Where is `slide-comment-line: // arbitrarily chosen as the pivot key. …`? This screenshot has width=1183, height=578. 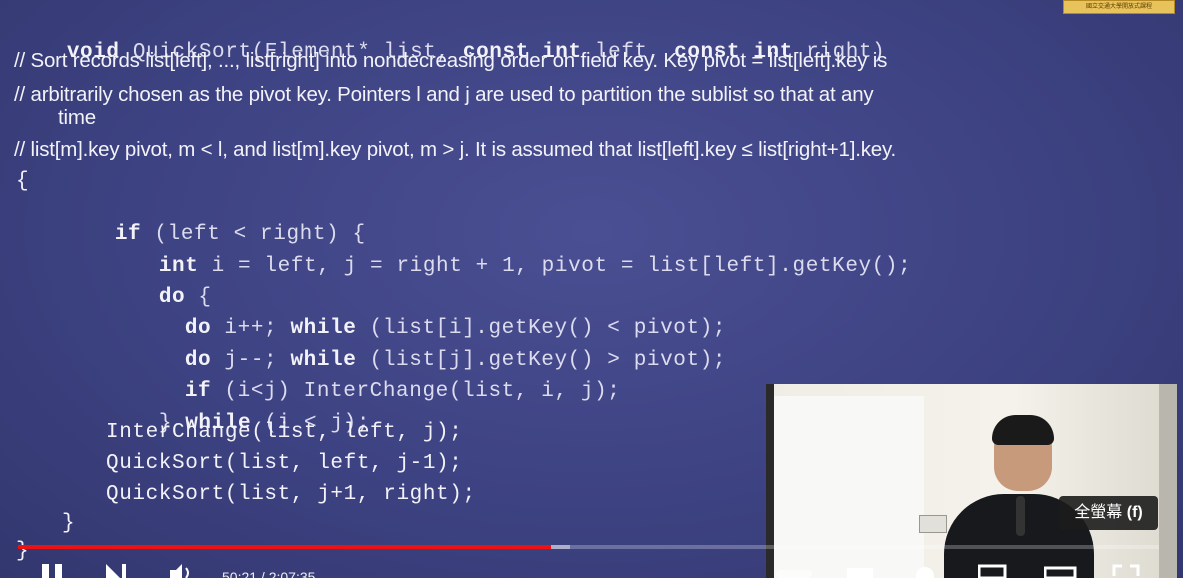 slide-comment-line: // arbitrarily chosen as the pivot key. … is located at coordinates (444, 94).